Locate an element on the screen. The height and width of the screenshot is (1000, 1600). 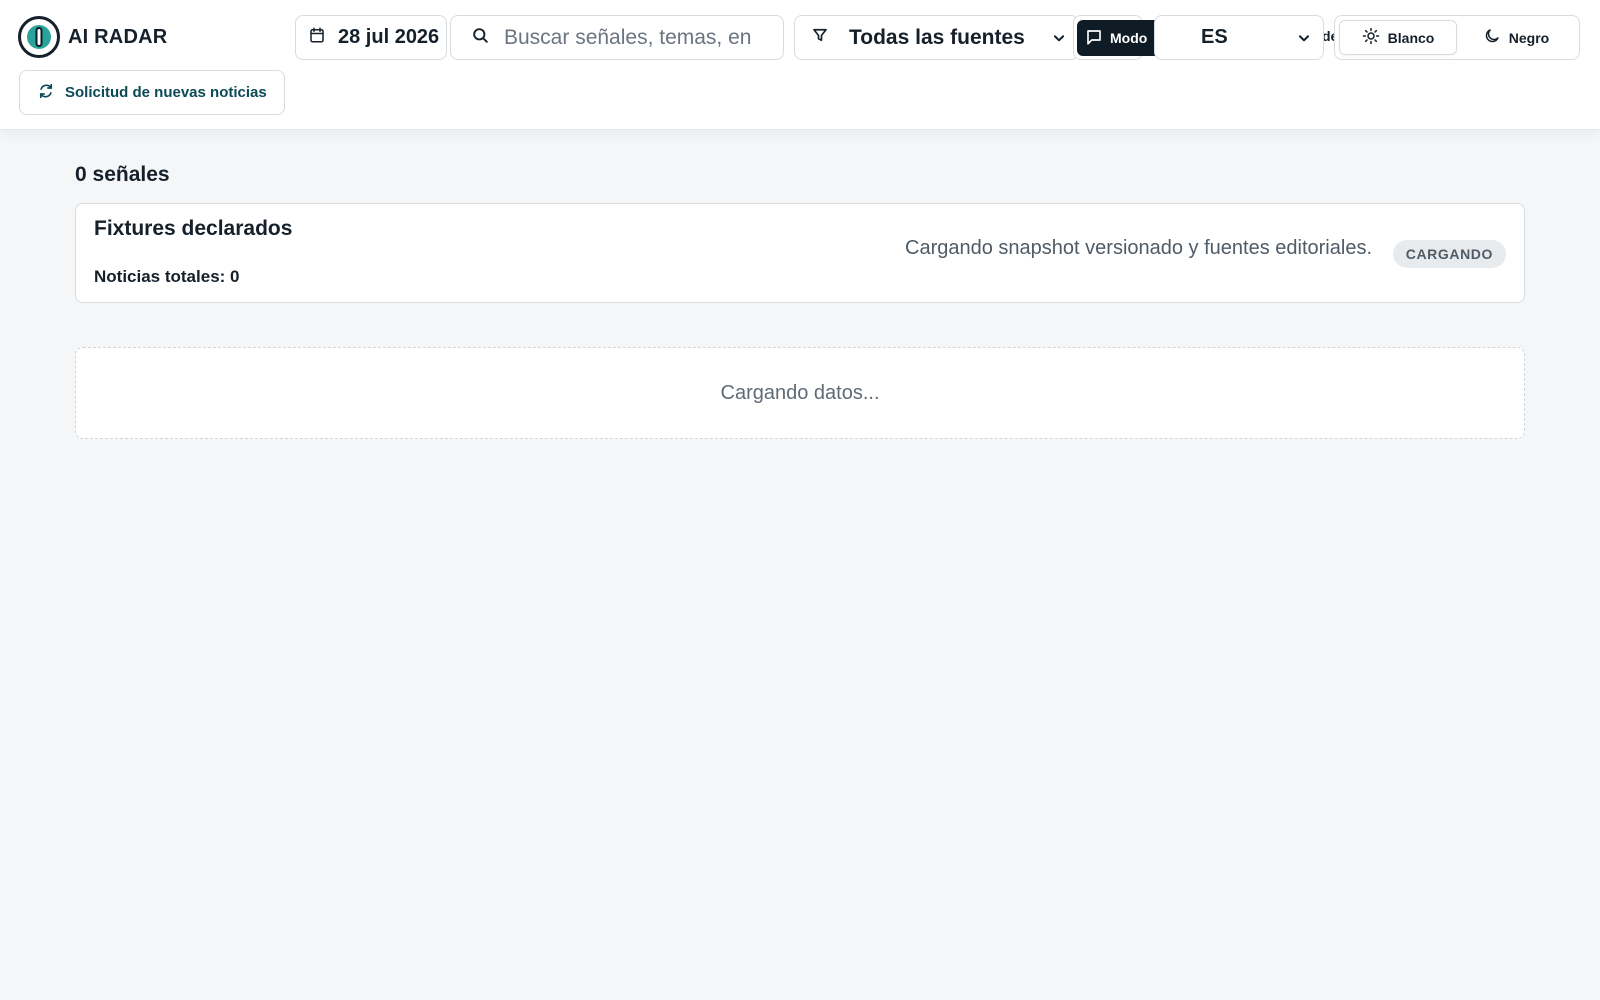
chat-bubble-icon is located at coordinates (1094, 38).